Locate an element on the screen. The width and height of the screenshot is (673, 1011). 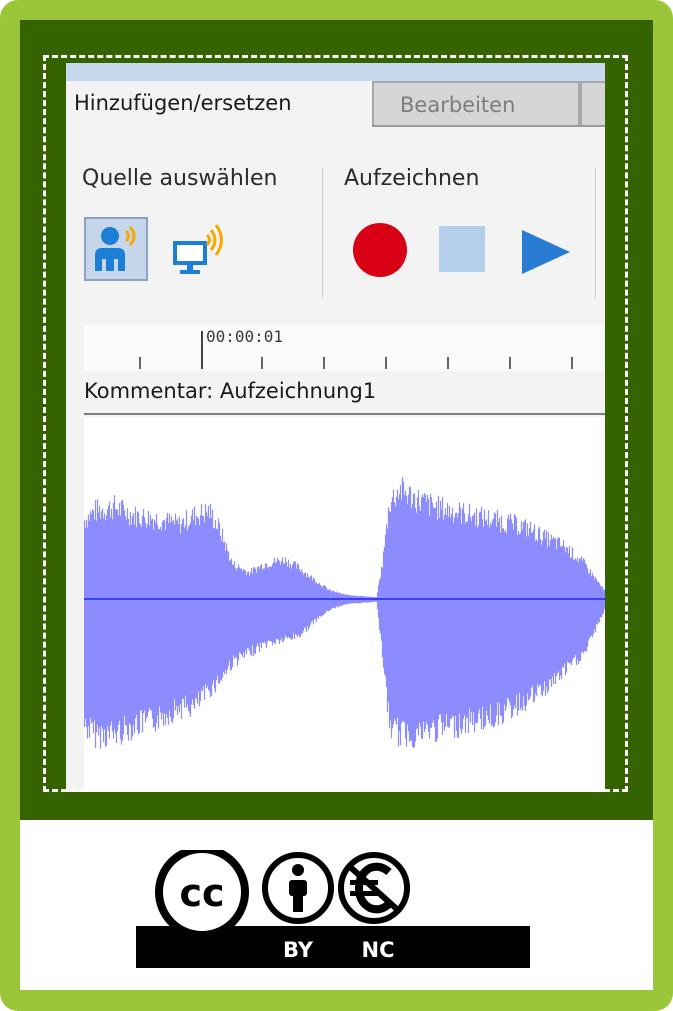
attribution-icon is located at coordinates (298, 888).